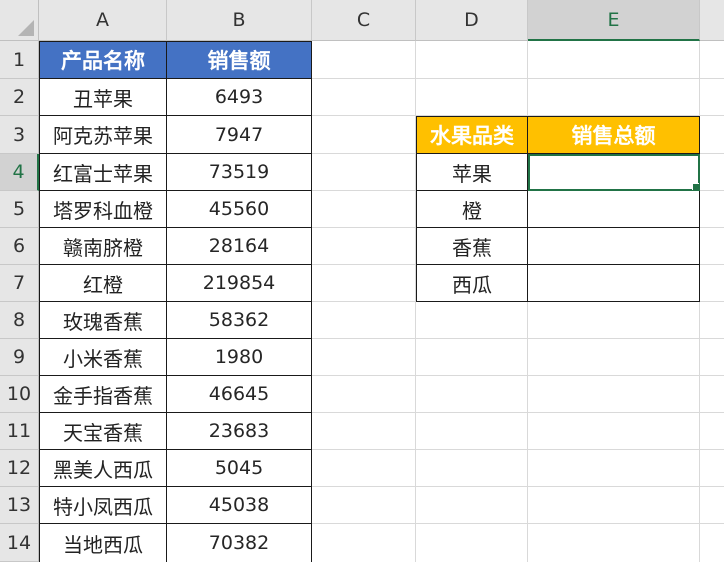  What do you see at coordinates (614, 246) in the screenshot?
I see `cell-e6-total` at bounding box center [614, 246].